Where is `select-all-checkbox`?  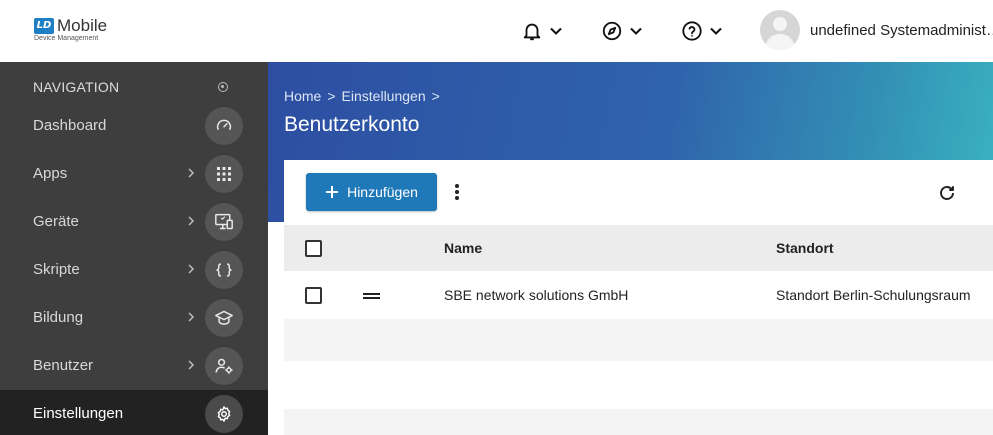 select-all-checkbox is located at coordinates (313, 248).